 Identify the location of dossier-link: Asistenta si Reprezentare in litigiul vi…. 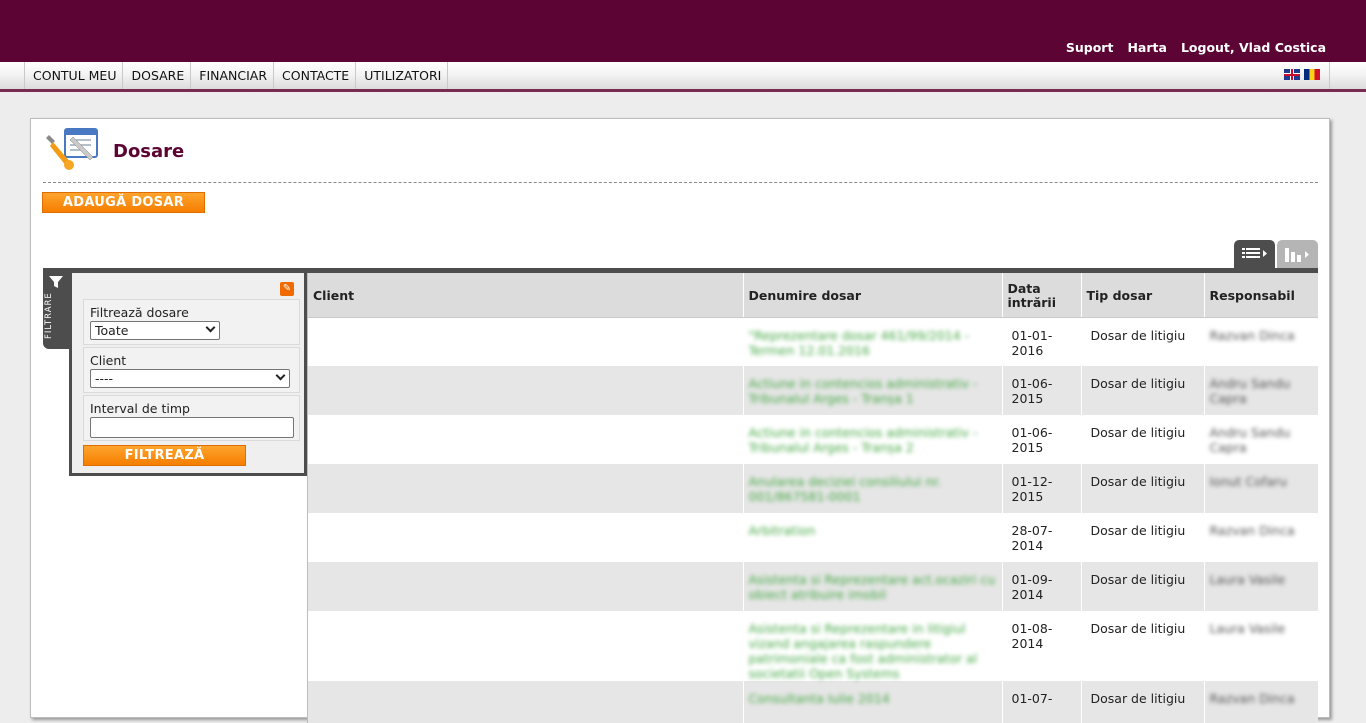
(863, 651).